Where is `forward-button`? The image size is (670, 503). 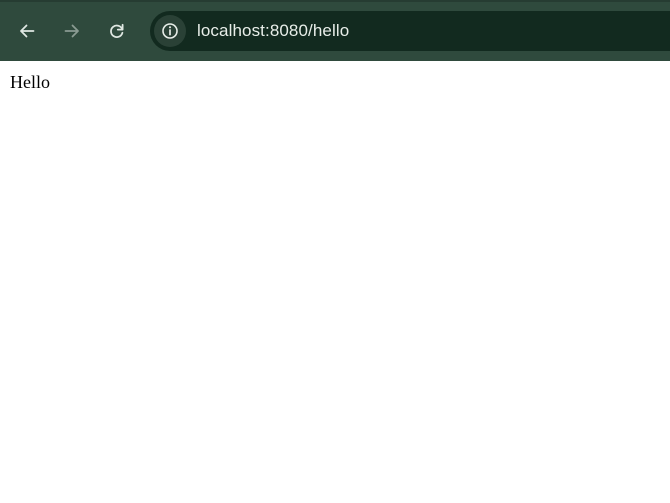 forward-button is located at coordinates (72, 31).